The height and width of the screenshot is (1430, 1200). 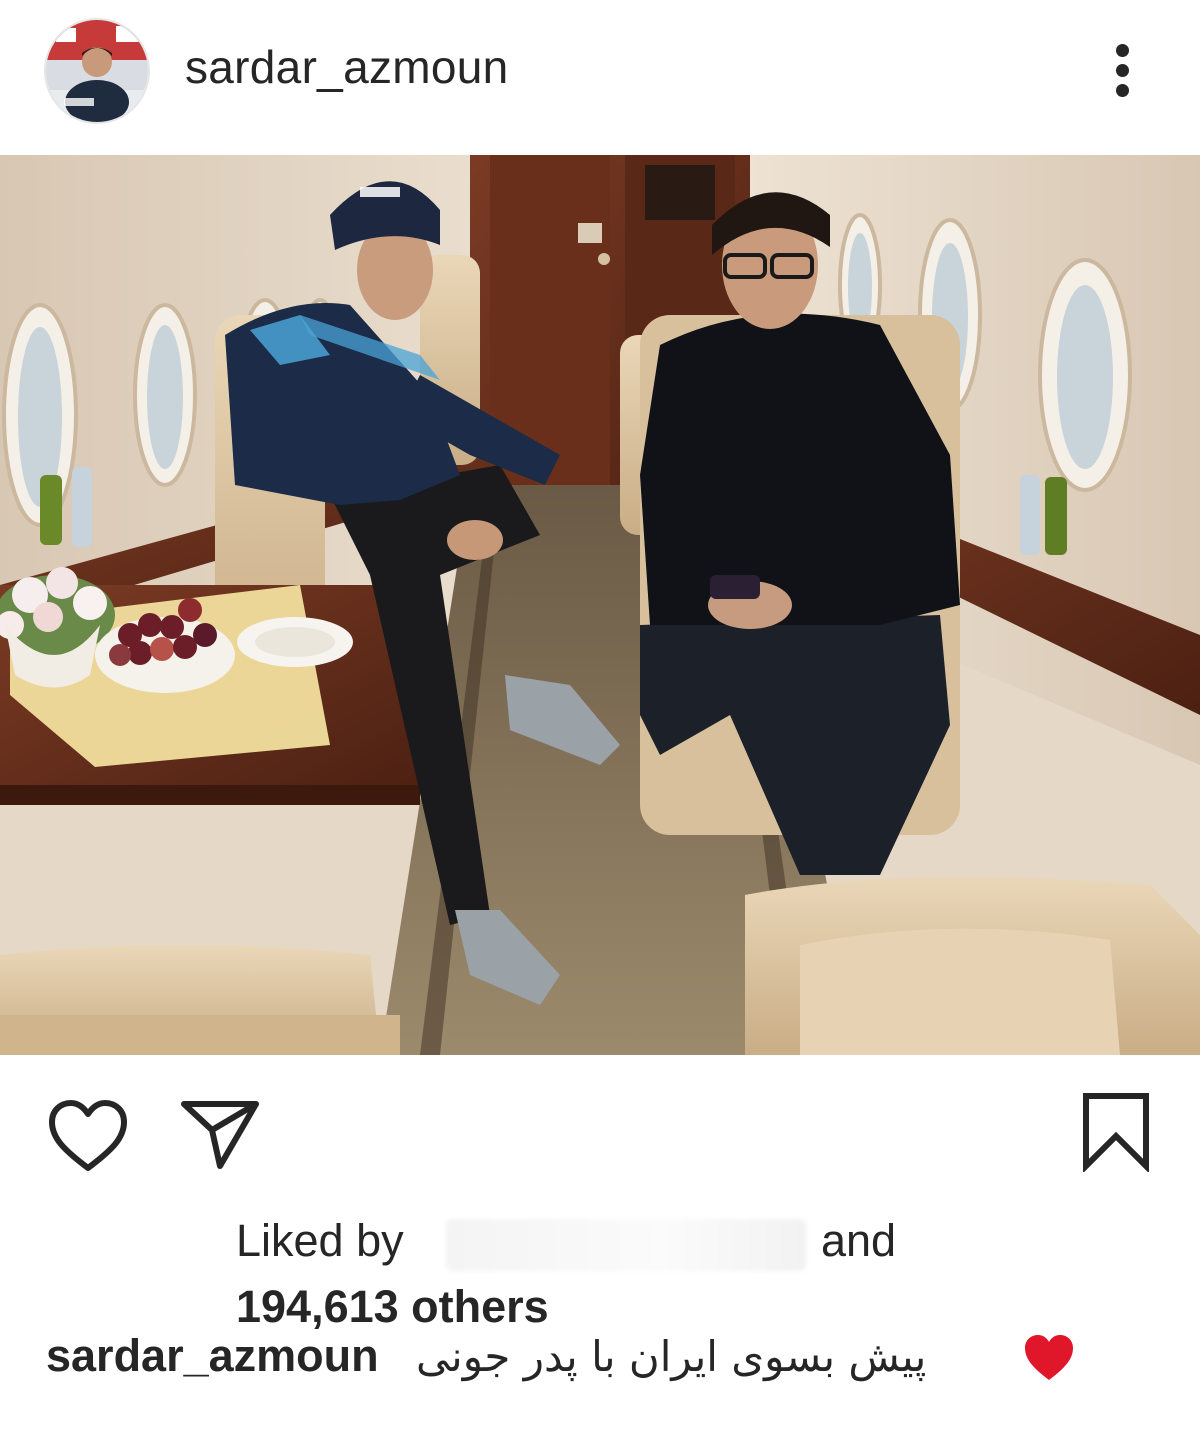 I want to click on caption-text: پیش بسوی ایران با پدر جونی, so click(x=671, y=1356).